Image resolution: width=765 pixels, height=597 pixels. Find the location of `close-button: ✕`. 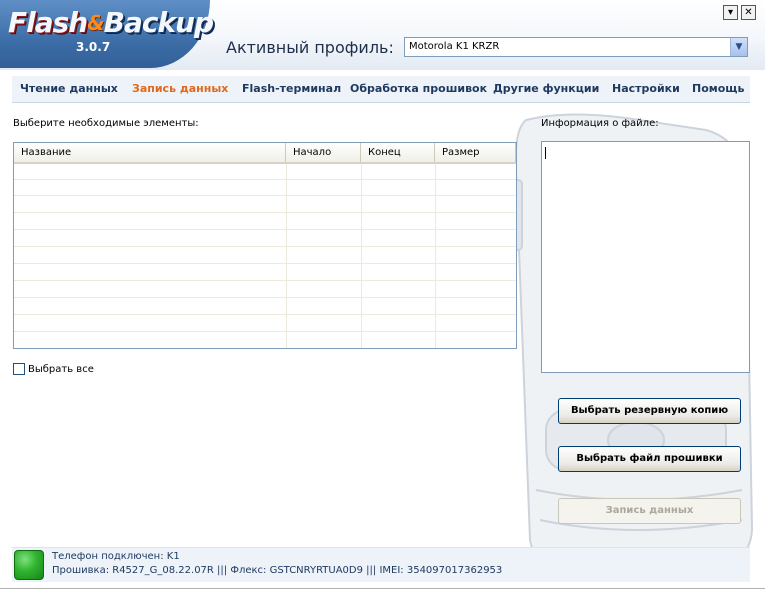

close-button: ✕ is located at coordinates (748, 12).